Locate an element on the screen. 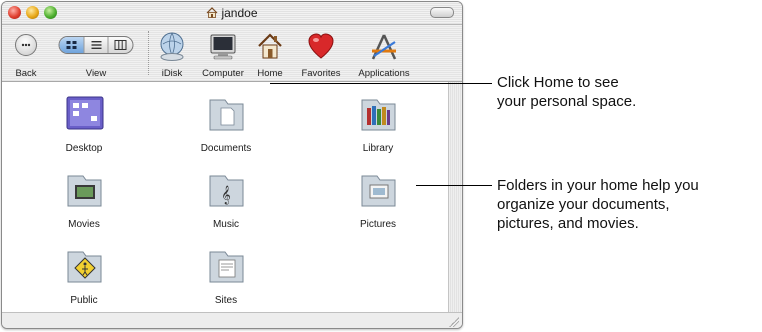 The width and height of the screenshot is (762, 332). folder-sites: Sites is located at coordinates (226, 276).